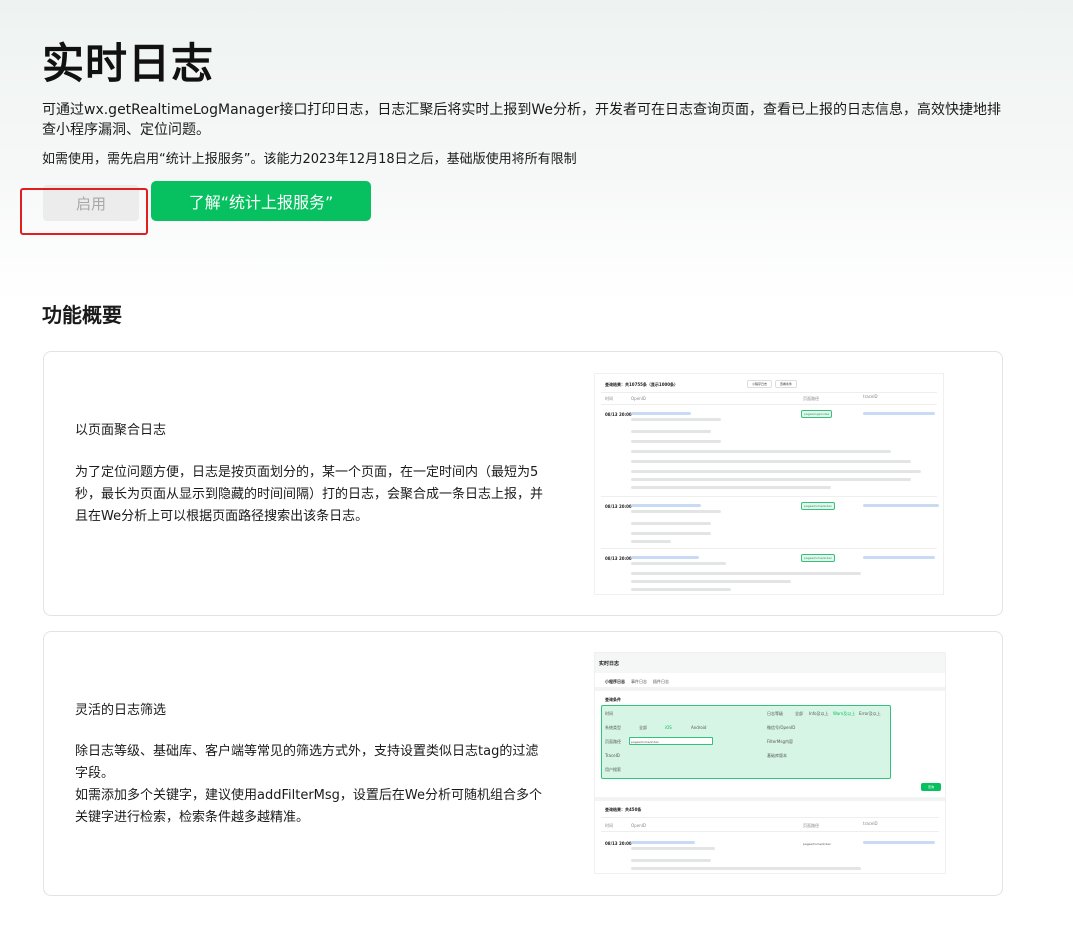  I want to click on filter-option: iOS, so click(668, 727).